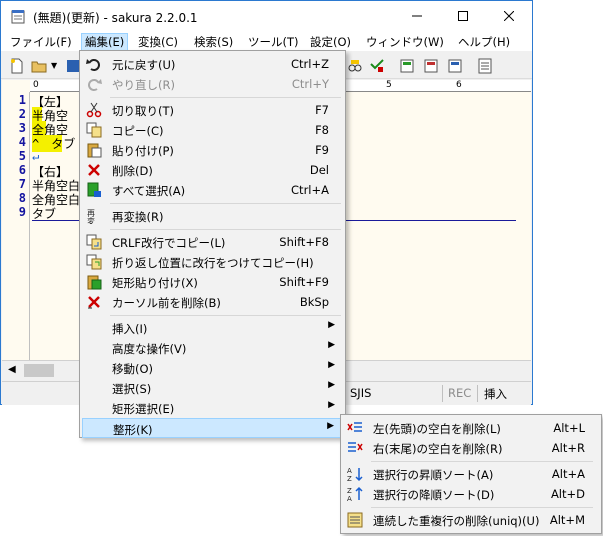 The image size is (603, 536). What do you see at coordinates (212, 190) in the screenshot?
I see `menu-item-select-all: すべて選択(A) Ctrl+A` at bounding box center [212, 190].